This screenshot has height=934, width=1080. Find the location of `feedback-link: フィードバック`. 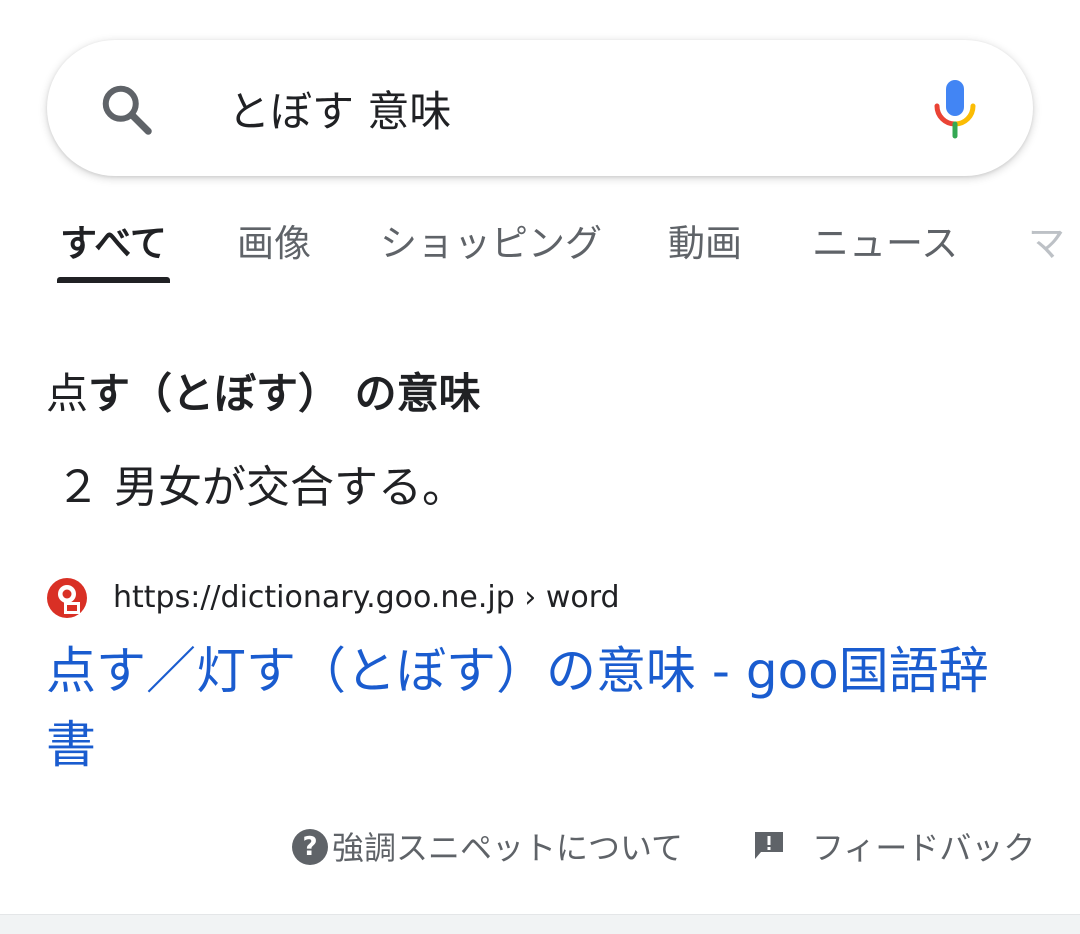

feedback-link: フィードバック is located at coordinates (923, 848).